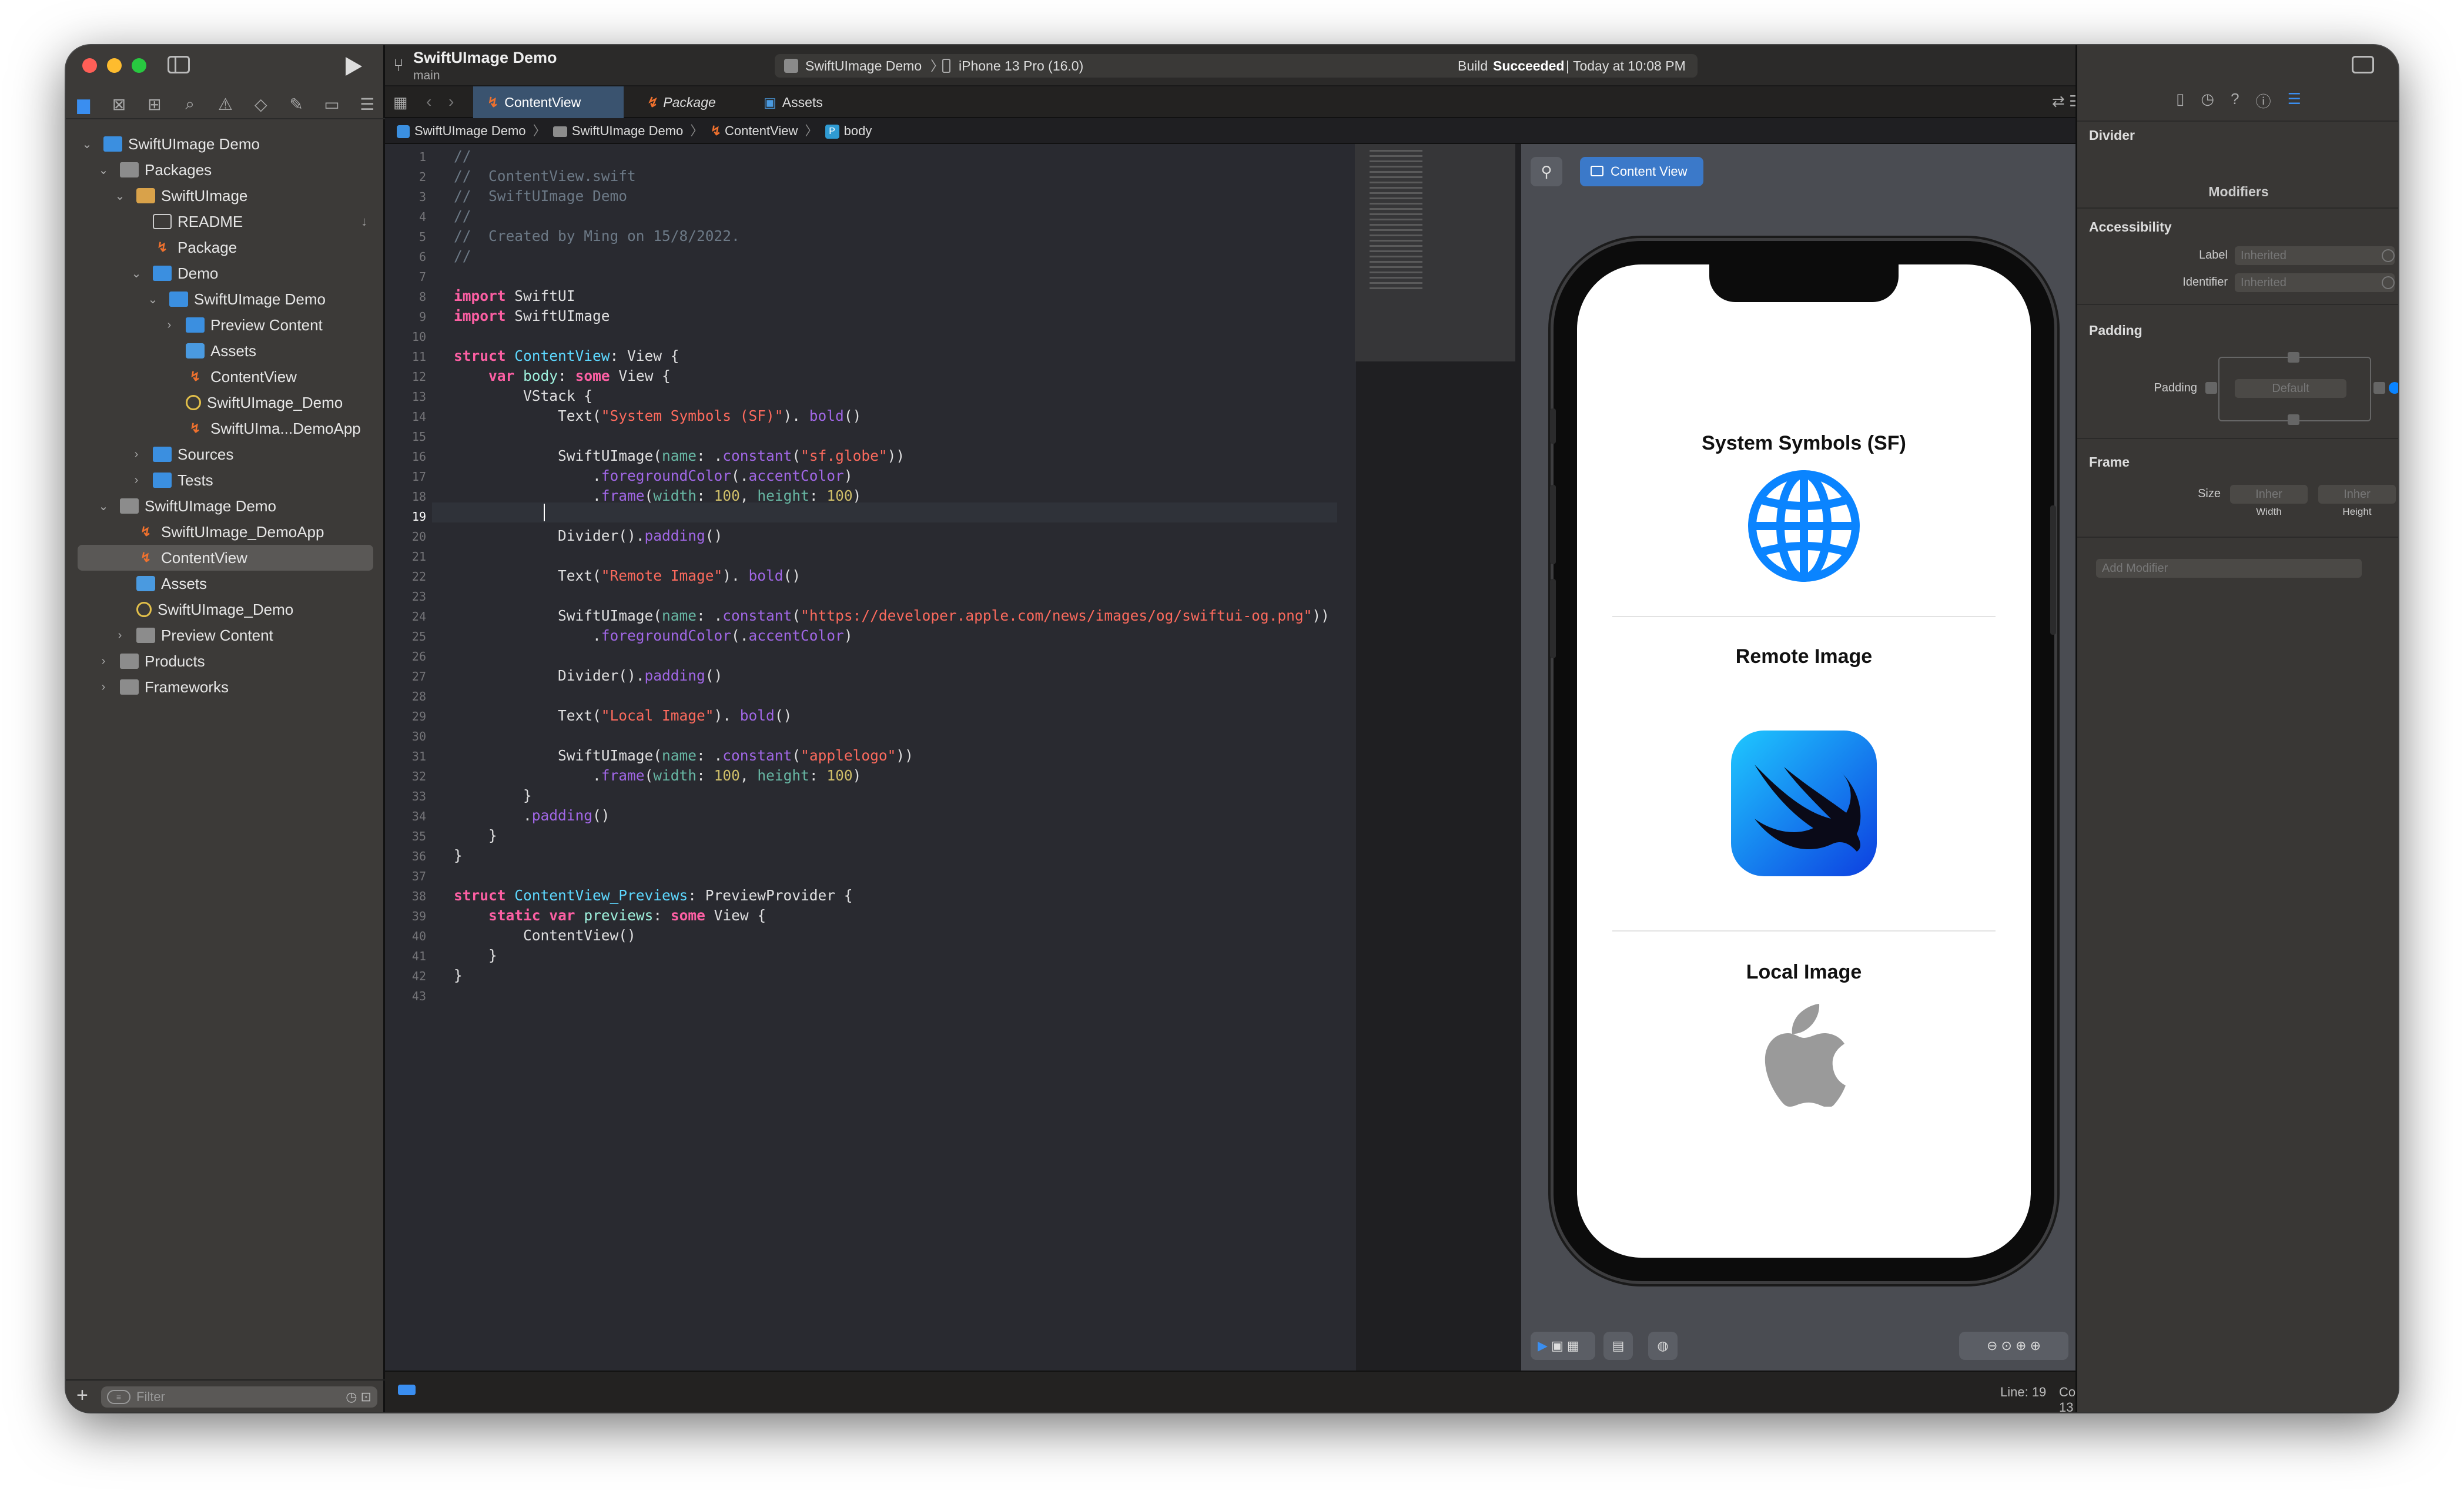 This screenshot has width=2464, height=1501. I want to click on tab-assets: ▣ Assets, so click(802, 102).